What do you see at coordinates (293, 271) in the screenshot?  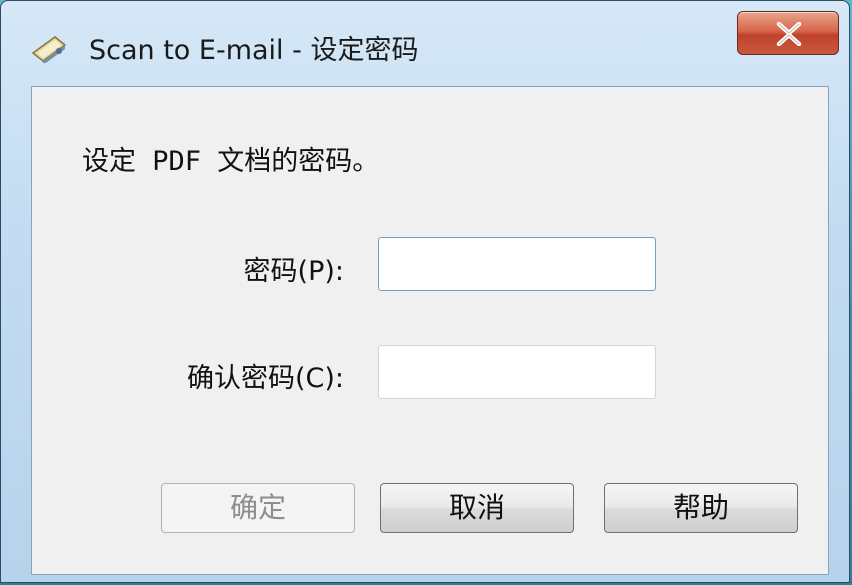 I see `password-label: 密码(P):` at bounding box center [293, 271].